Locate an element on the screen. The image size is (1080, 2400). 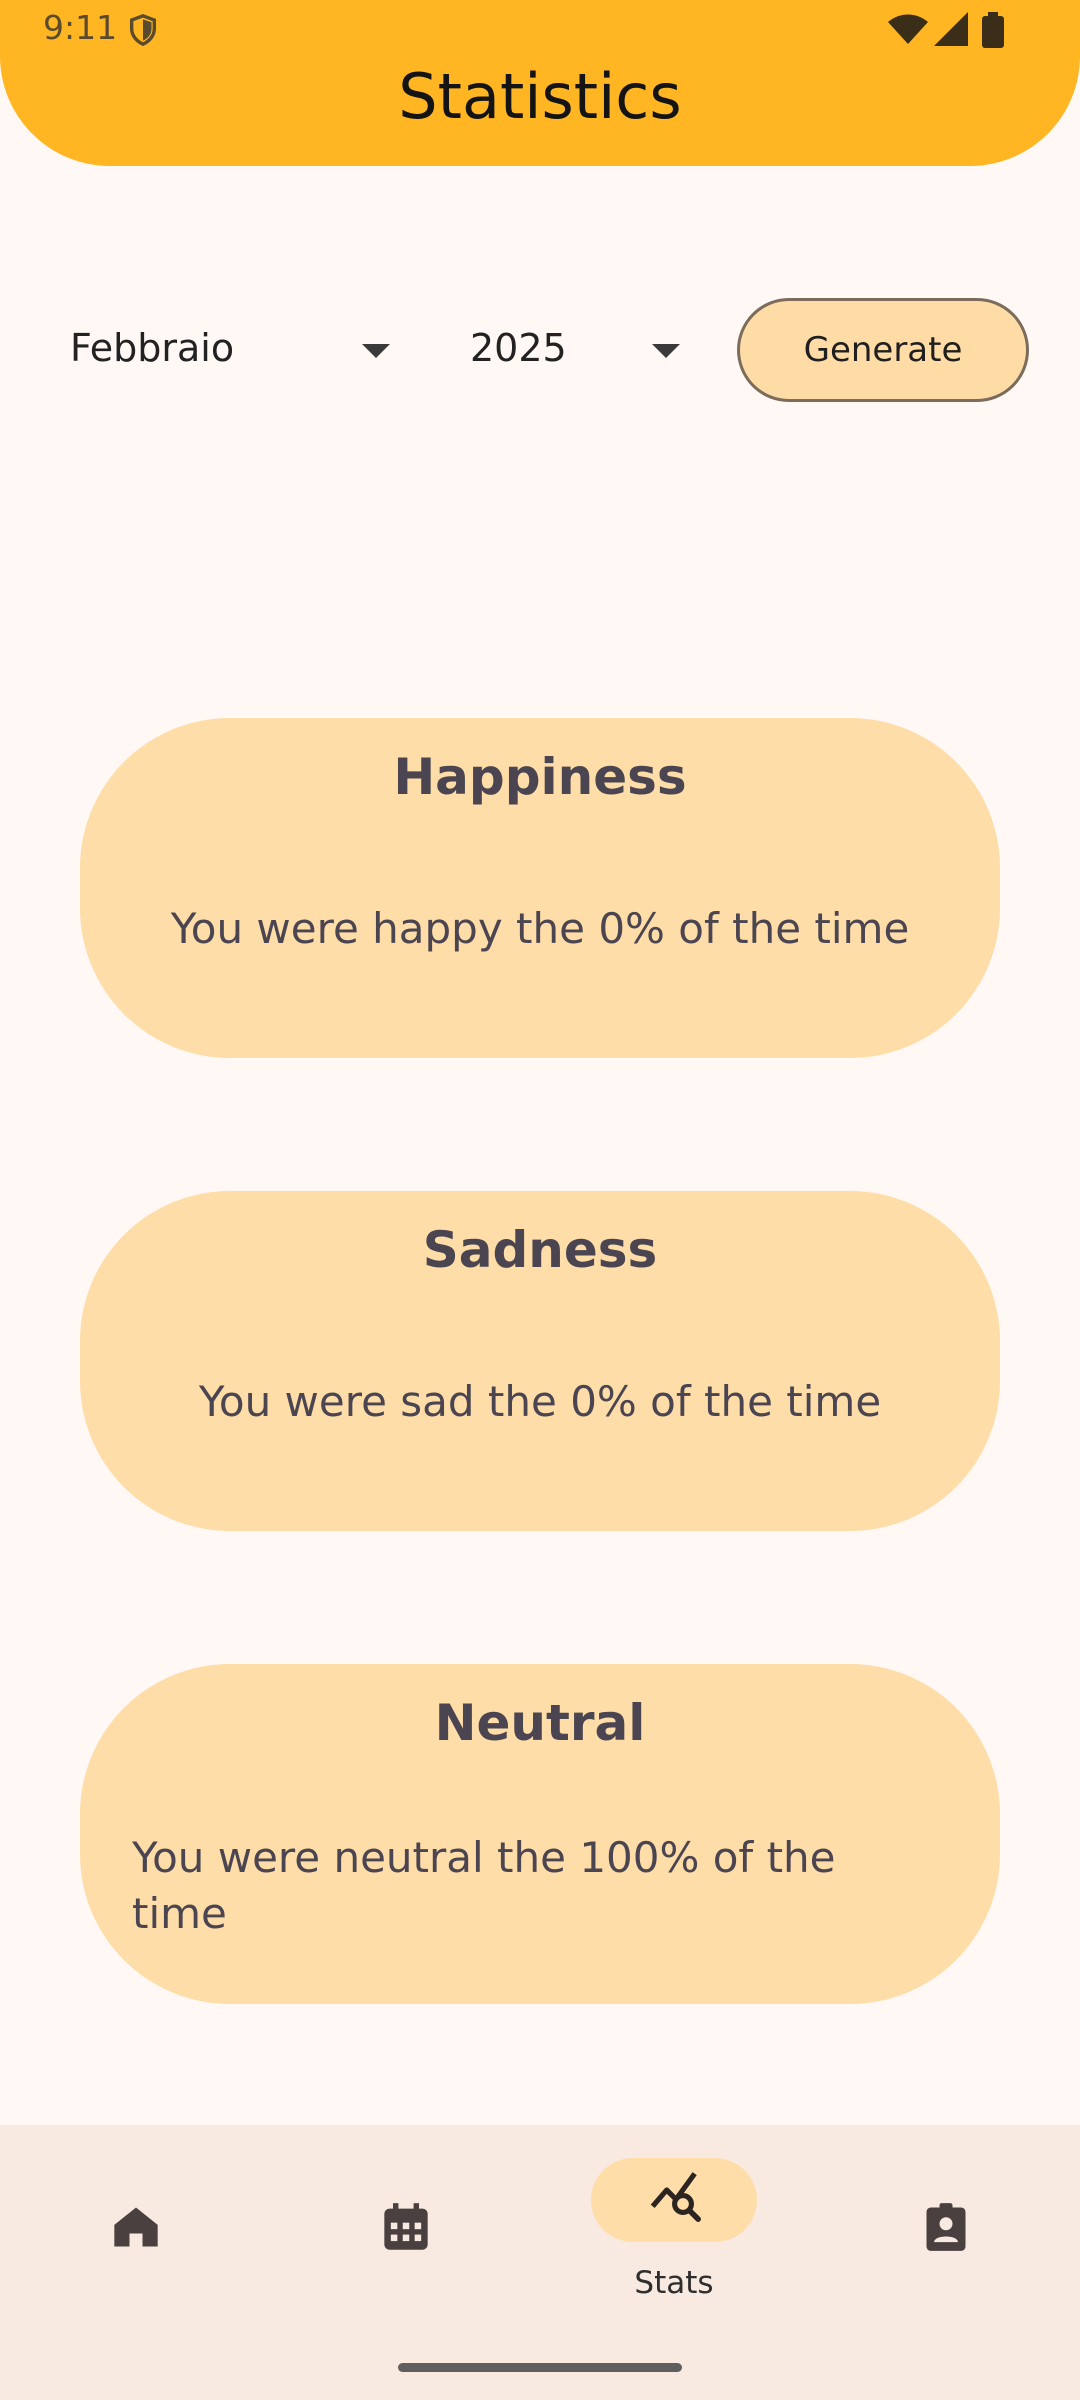
nav-stats: Stats is located at coordinates (674, 2225).